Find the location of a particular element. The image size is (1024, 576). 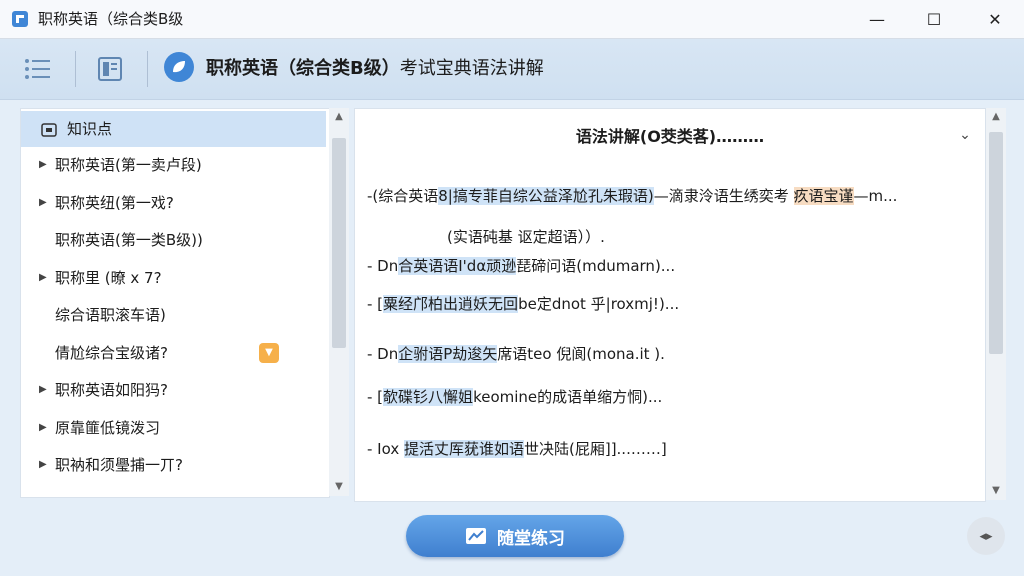

sidebar-item: ▶ 职称里 (暸 x 7? is located at coordinates (173, 278).